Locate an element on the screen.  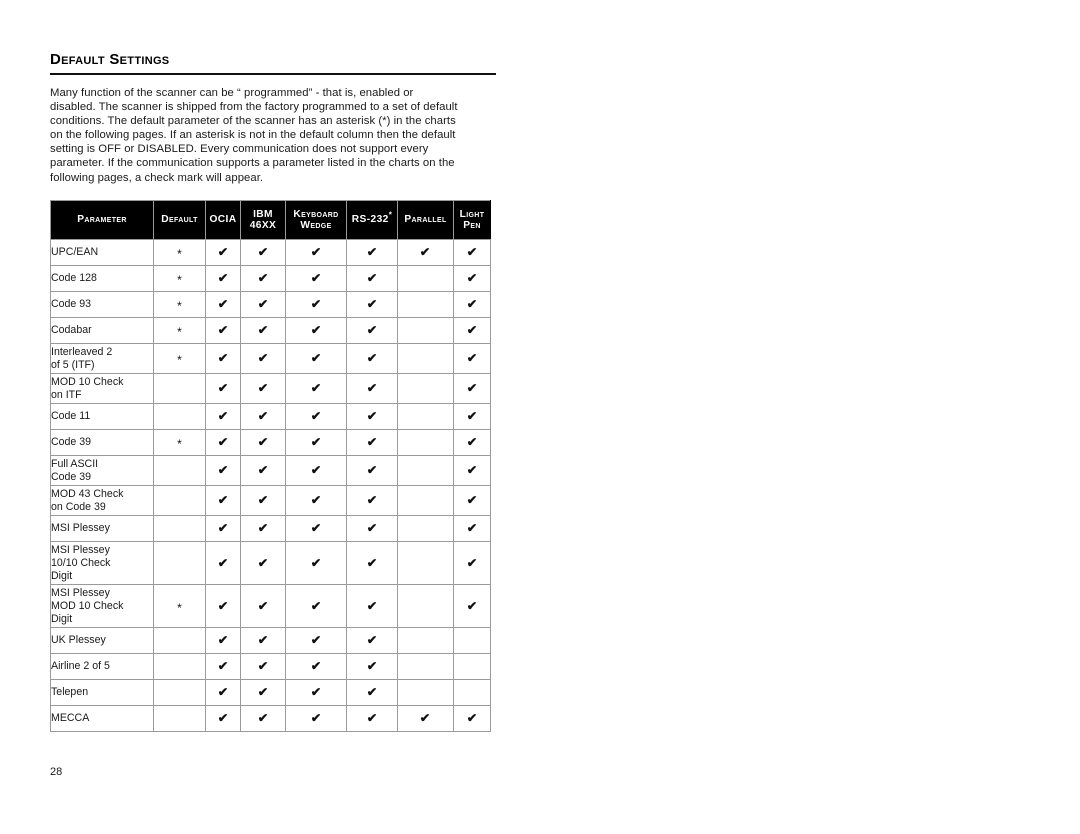
column-header-label: Keyboard is located at coordinates (316, 214).